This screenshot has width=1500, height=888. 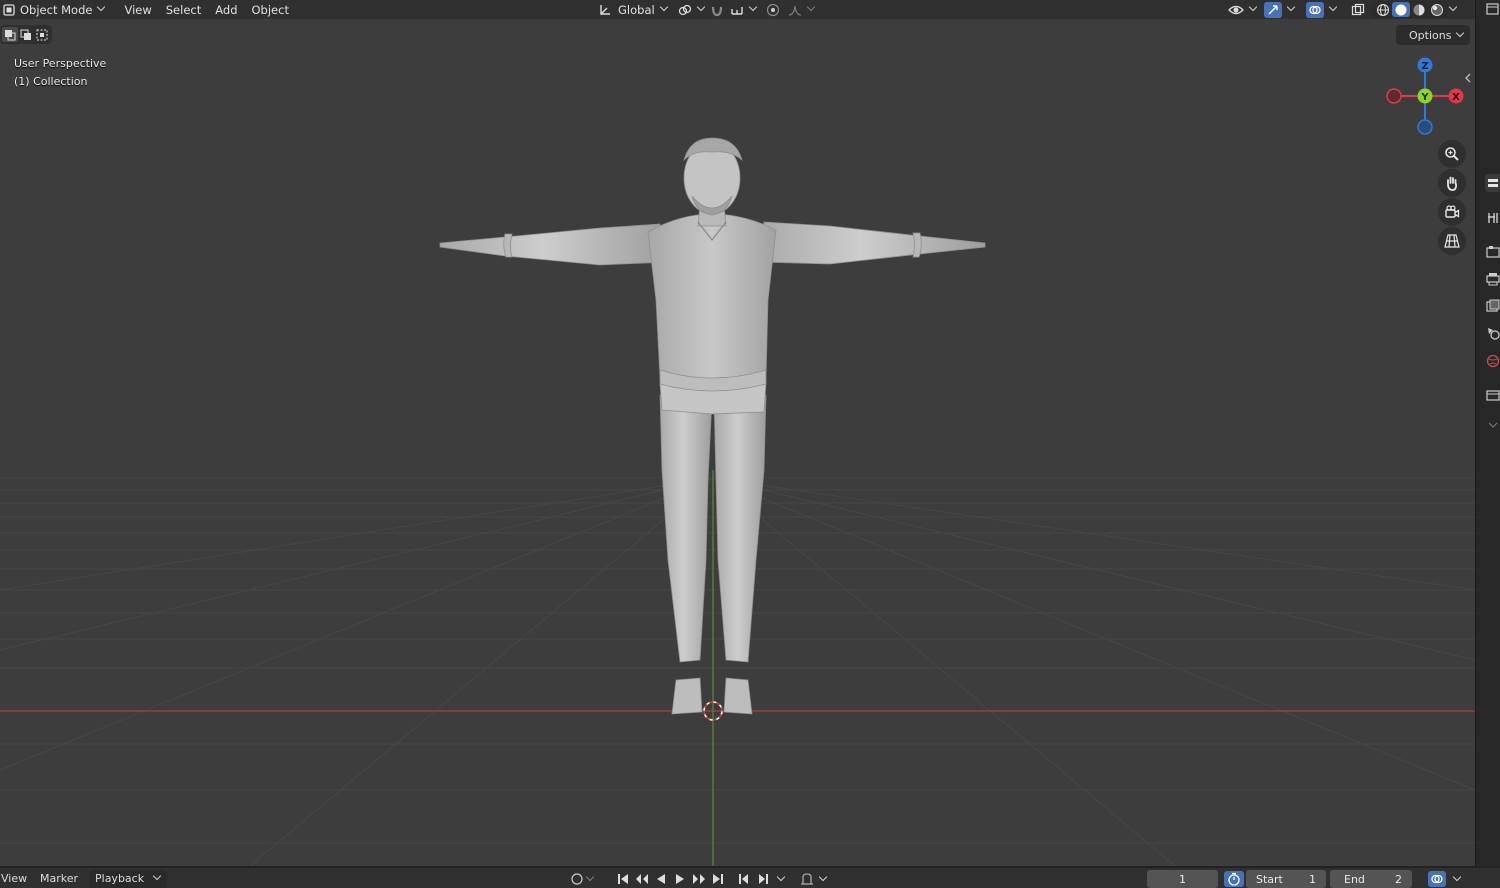 I want to click on snap-increment-icon, so click(x=737, y=10).